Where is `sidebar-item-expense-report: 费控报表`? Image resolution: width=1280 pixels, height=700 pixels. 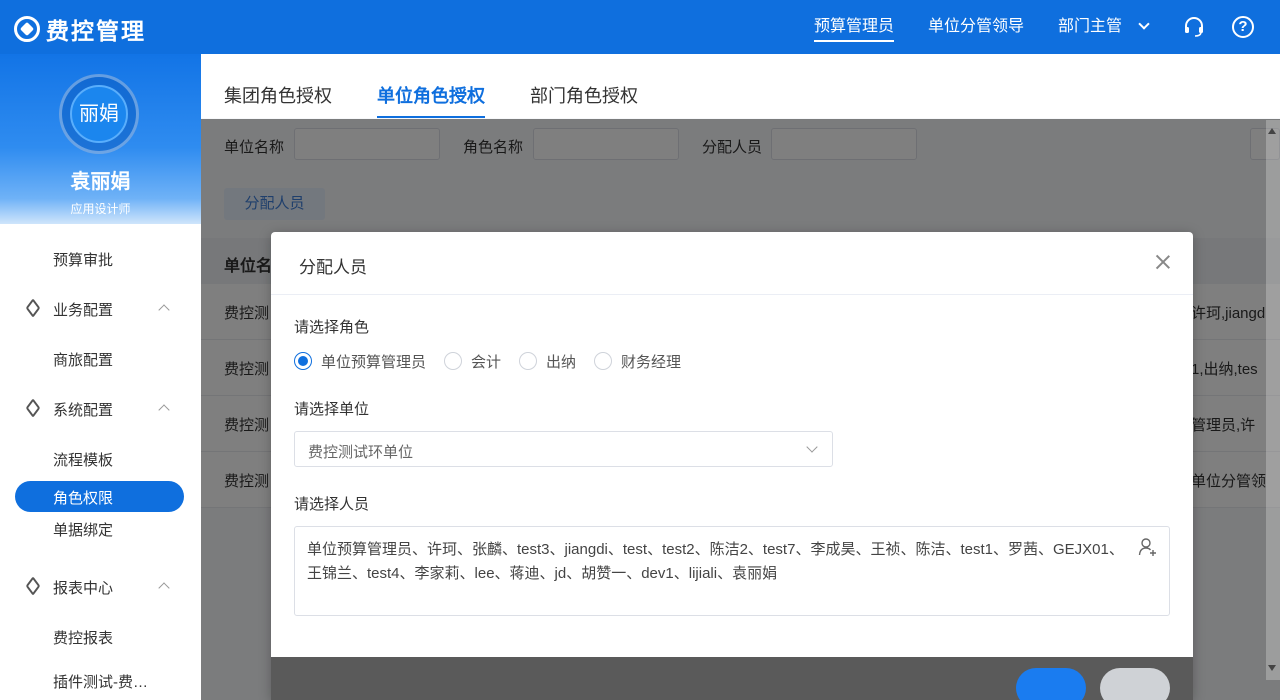 sidebar-item-expense-report: 费控报表 is located at coordinates (100, 637).